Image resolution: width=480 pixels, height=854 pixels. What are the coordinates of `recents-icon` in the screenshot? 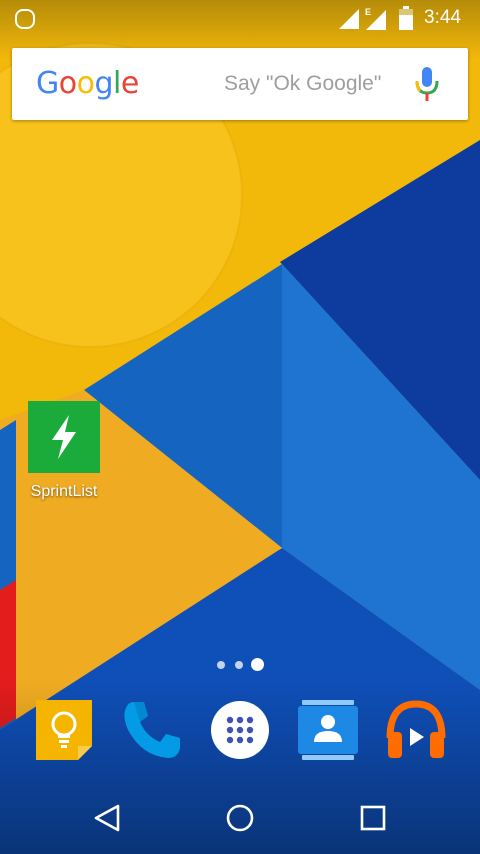 It's located at (373, 818).